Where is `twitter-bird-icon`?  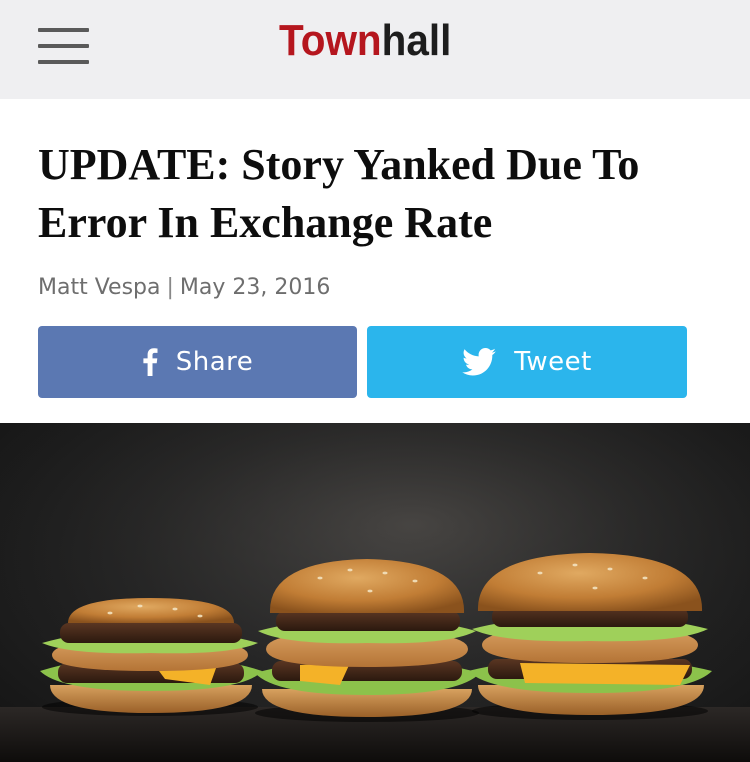
twitter-bird-icon is located at coordinates (479, 362).